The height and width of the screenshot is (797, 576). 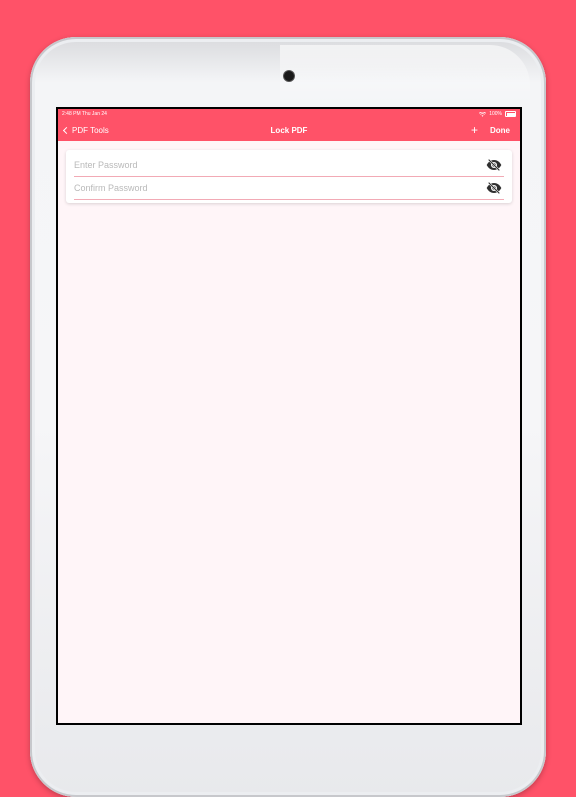 I want to click on status-bar: 2:48 PM Thu Jan 24 100%, so click(x=289, y=114).